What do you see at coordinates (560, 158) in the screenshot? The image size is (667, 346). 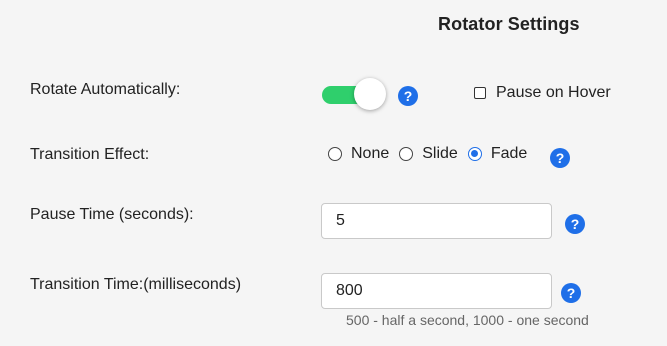 I see `transition-effect-help-icon: ?` at bounding box center [560, 158].